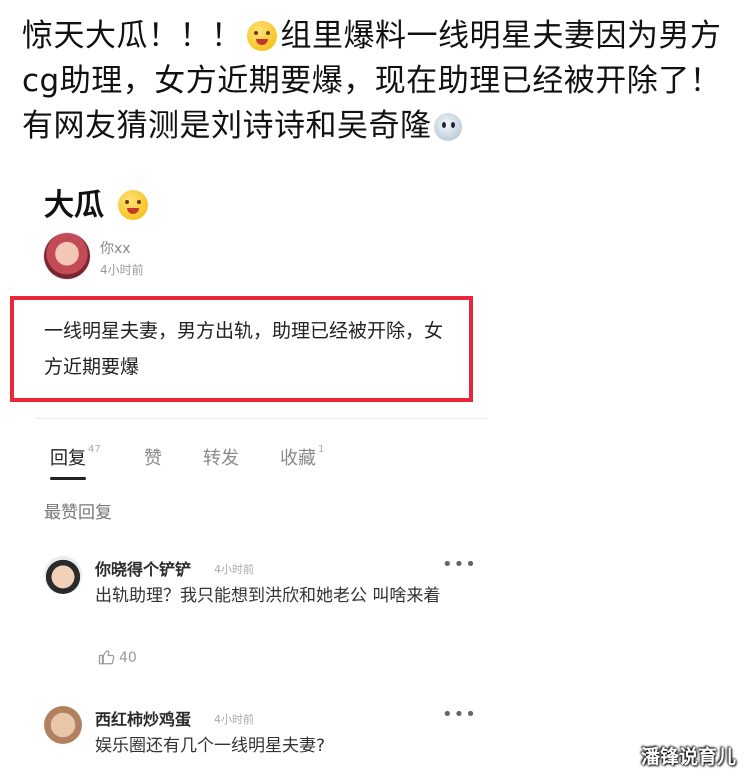 The image size is (750, 779). What do you see at coordinates (298, 458) in the screenshot?
I see `tab-favorites-label: 收藏` at bounding box center [298, 458].